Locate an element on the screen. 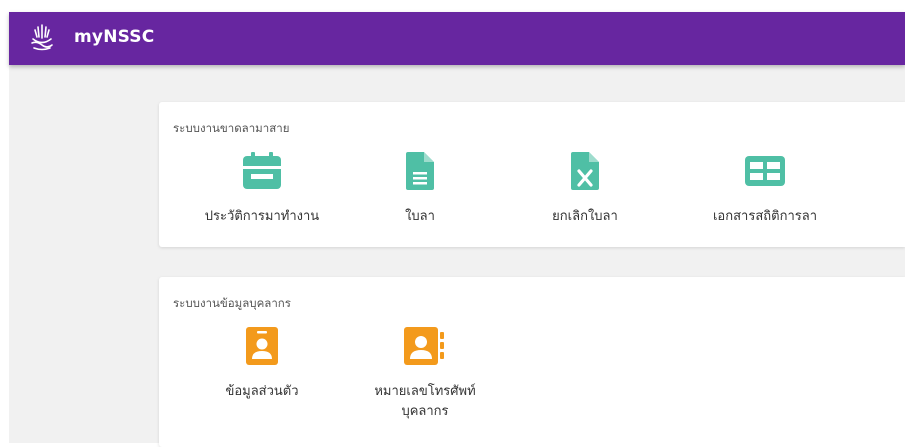 This screenshot has width=905, height=447. top-app-bar: myNSSC is located at coordinates (457, 38).